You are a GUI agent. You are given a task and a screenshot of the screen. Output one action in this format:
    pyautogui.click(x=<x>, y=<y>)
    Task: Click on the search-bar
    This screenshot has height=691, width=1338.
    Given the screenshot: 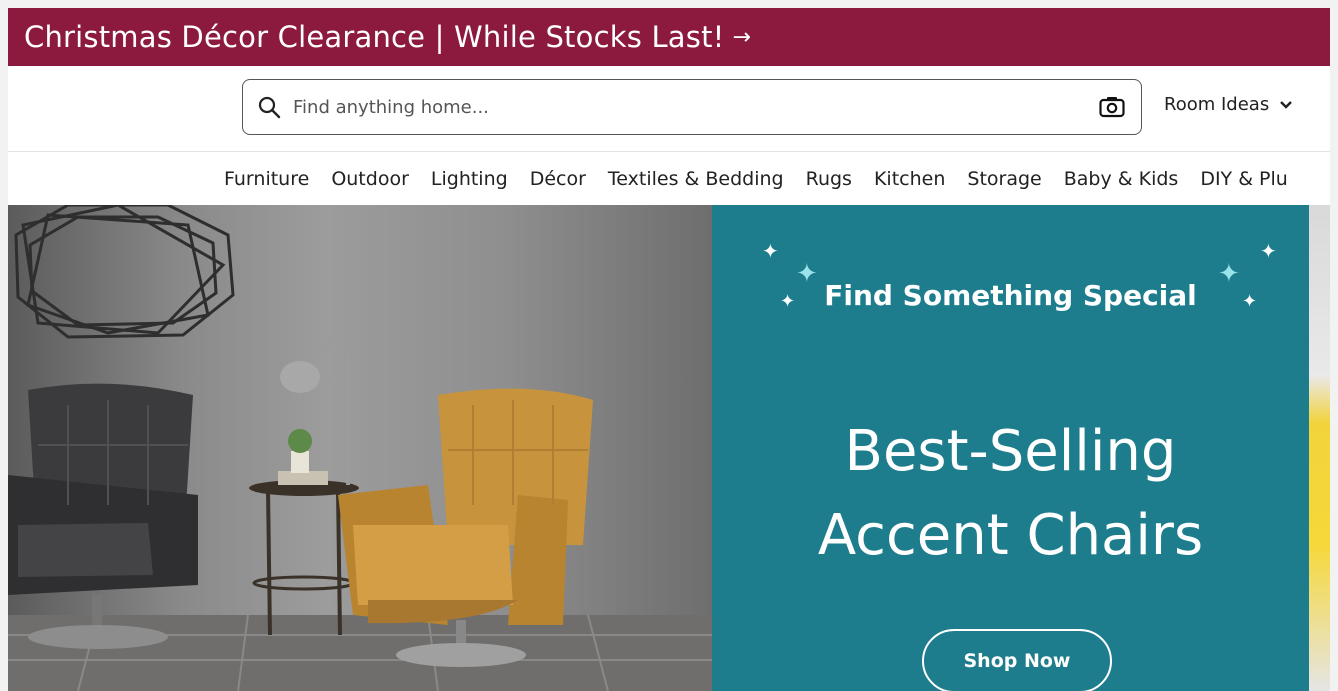 What is the action you would take?
    pyautogui.click(x=692, y=107)
    